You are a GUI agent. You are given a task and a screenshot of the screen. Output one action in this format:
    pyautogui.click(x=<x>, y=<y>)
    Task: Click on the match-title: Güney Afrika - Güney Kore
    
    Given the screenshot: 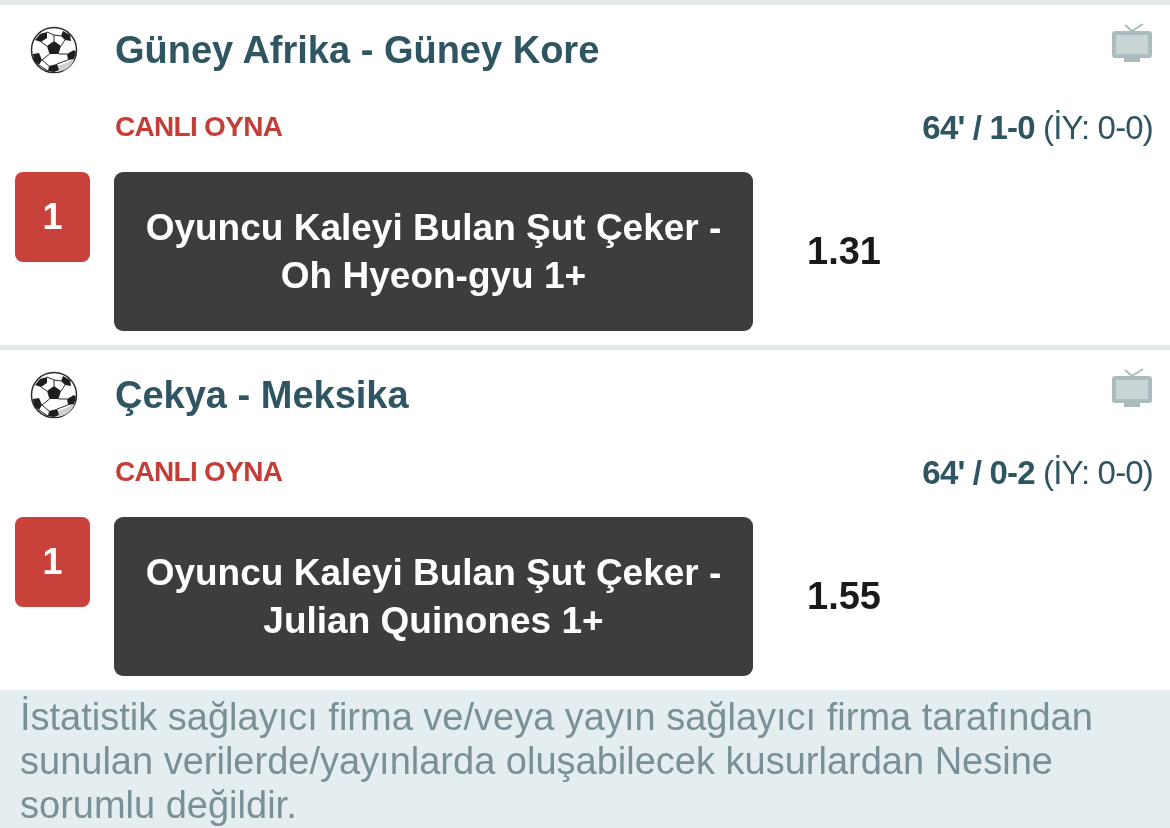 What is the action you would take?
    pyautogui.click(x=357, y=50)
    